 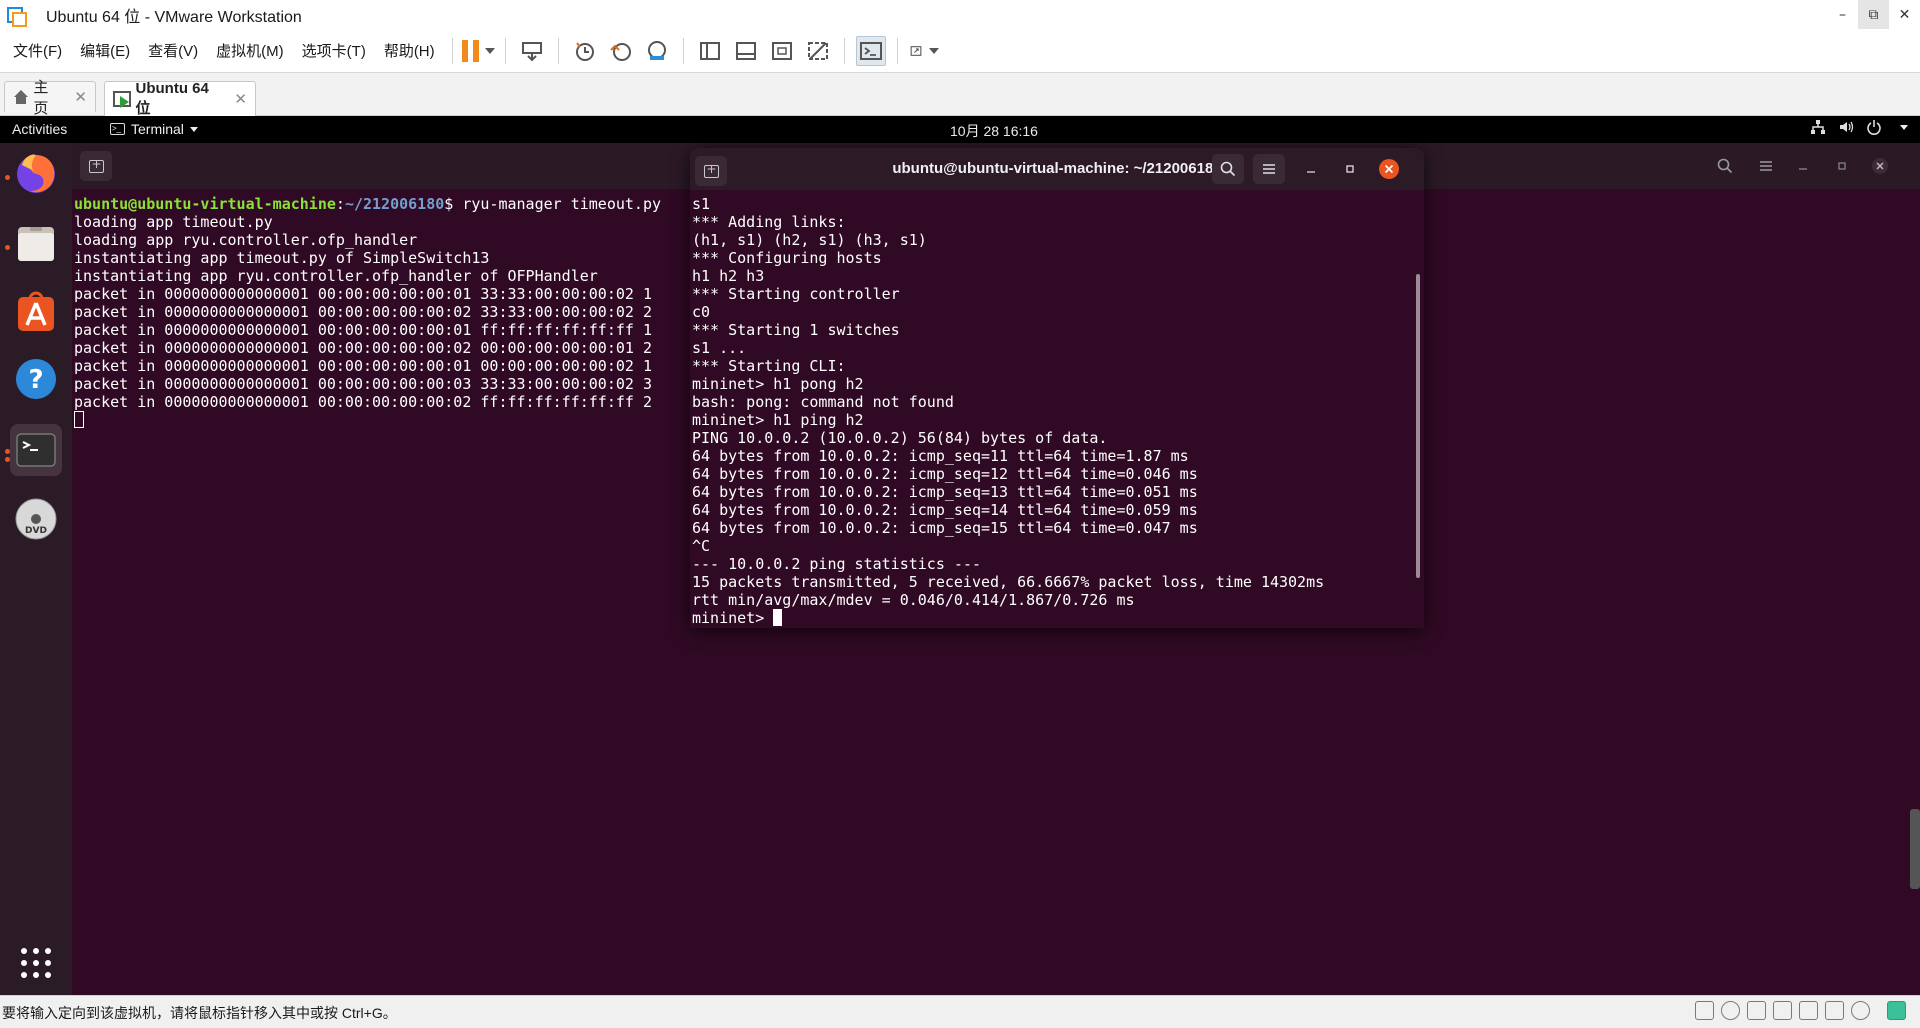 I want to click on dock-show-apps, so click(x=36, y=963).